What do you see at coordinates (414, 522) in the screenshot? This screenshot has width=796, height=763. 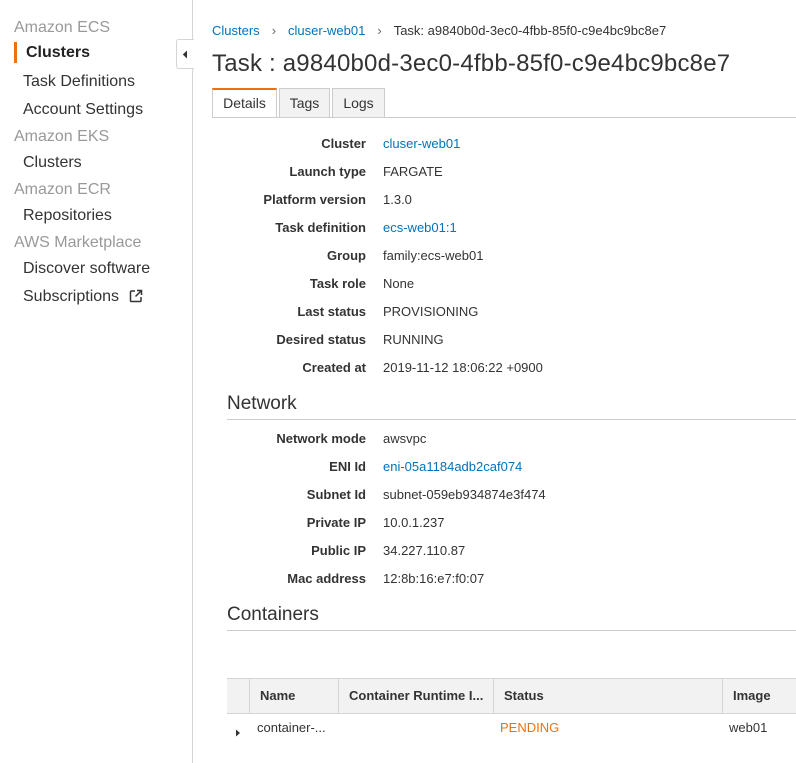 I see `detail-value: 10.0.1.237` at bounding box center [414, 522].